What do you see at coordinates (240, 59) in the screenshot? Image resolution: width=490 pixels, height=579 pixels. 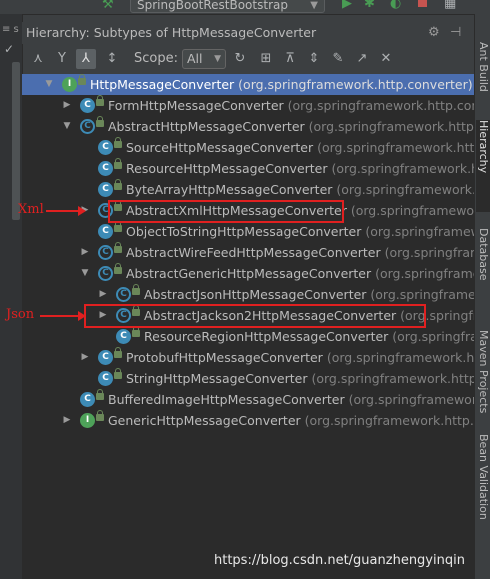 I see `refresh-icon: ↻` at bounding box center [240, 59].